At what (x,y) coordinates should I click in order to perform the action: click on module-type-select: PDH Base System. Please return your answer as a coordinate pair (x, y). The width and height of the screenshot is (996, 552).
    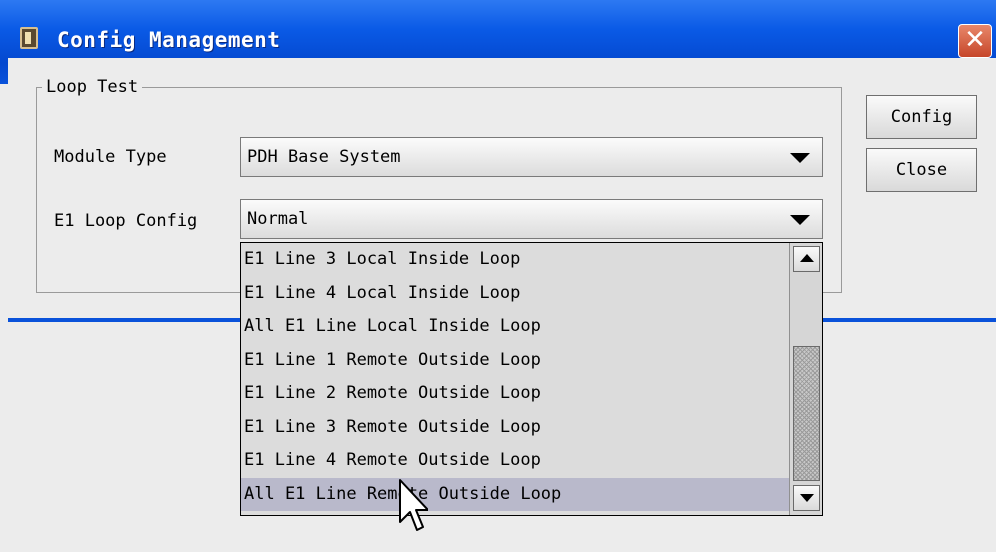
    Looking at the image, I should click on (531, 157).